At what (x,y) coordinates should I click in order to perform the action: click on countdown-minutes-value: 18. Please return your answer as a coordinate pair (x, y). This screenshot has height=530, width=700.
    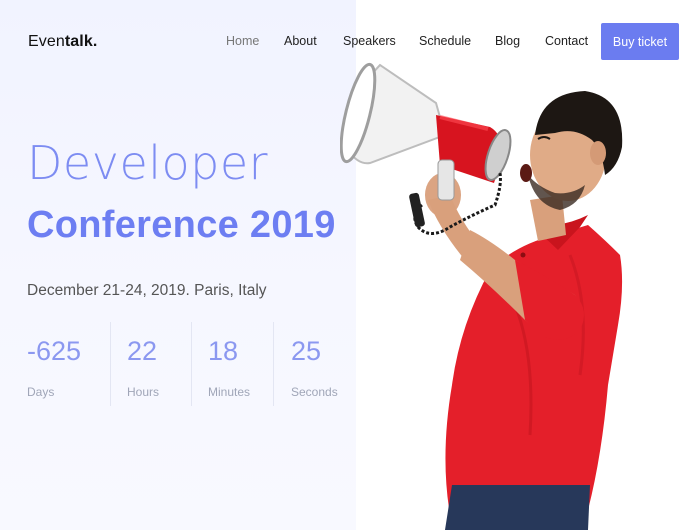
    Looking at the image, I should click on (223, 351).